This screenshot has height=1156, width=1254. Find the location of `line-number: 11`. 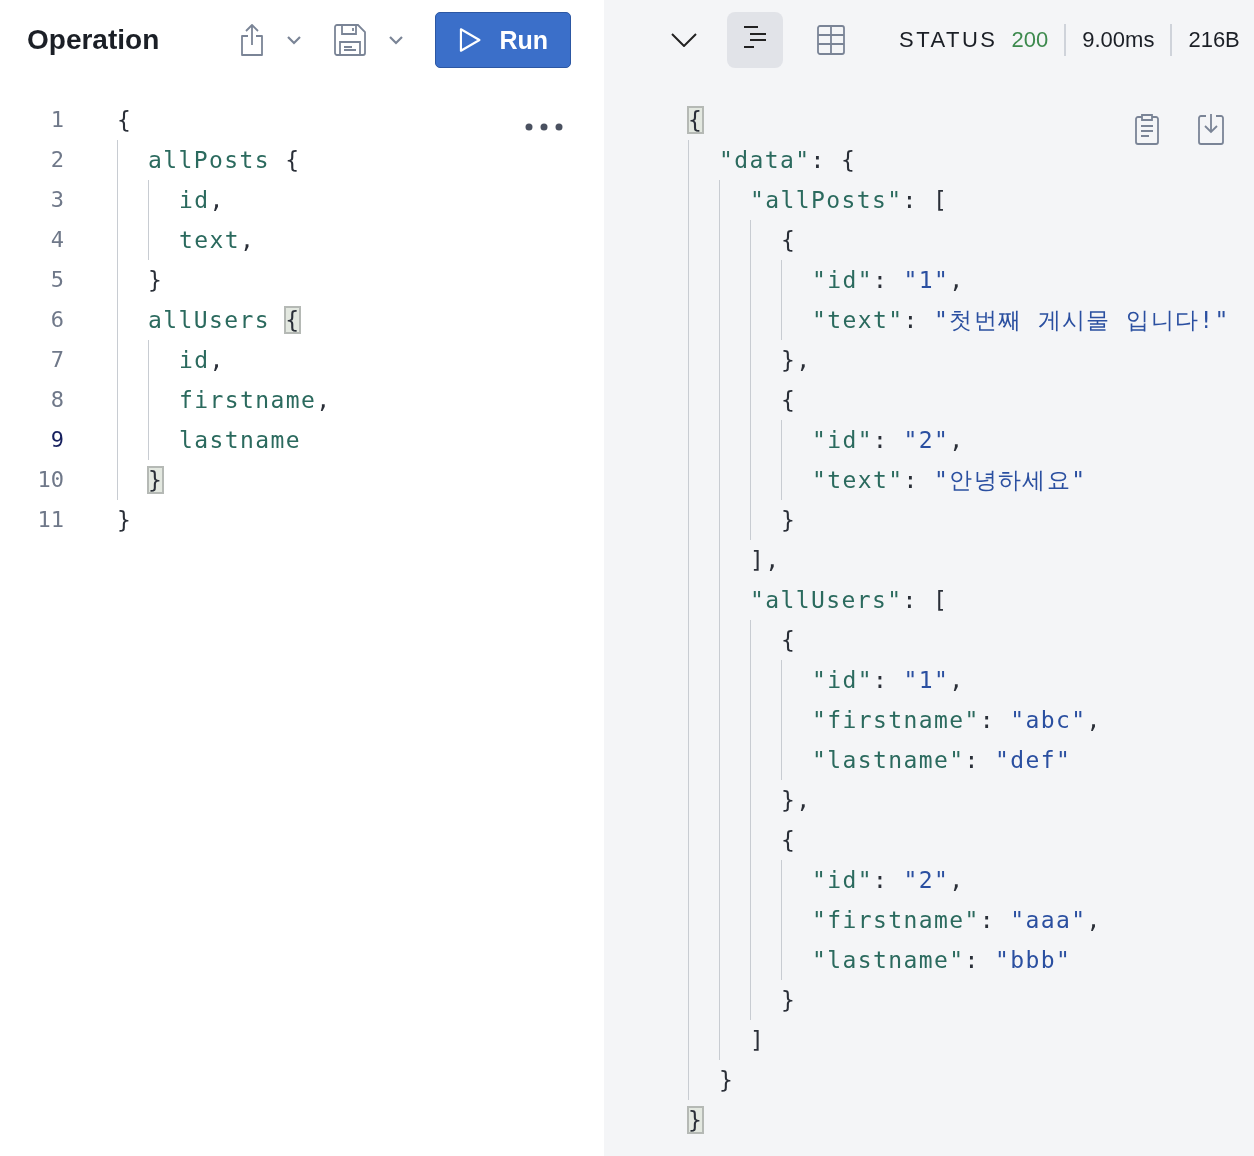

line-number: 11 is located at coordinates (50, 520).